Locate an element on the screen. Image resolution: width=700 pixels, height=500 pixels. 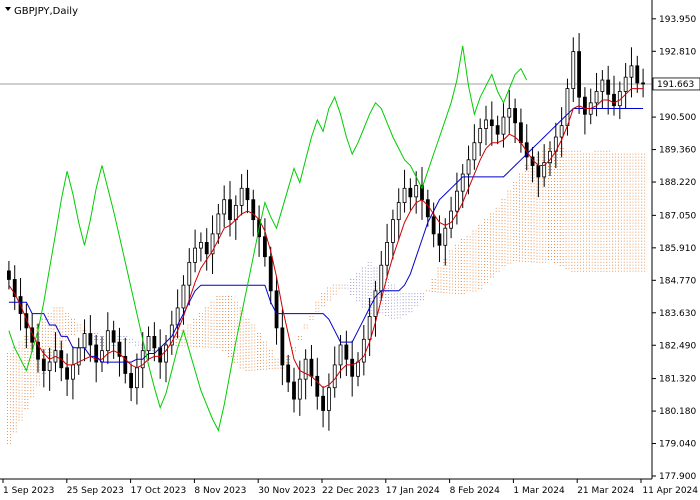
time-tick-label: 21 Mar 2024 is located at coordinates (605, 491).